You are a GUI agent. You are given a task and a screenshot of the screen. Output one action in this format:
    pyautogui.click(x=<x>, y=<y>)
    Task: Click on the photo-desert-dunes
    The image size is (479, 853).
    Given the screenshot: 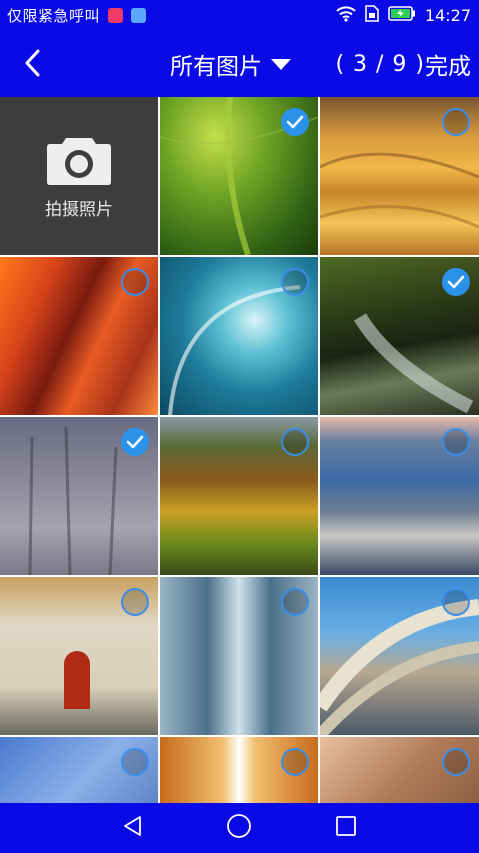 What is the action you would take?
    pyautogui.click(x=399, y=176)
    